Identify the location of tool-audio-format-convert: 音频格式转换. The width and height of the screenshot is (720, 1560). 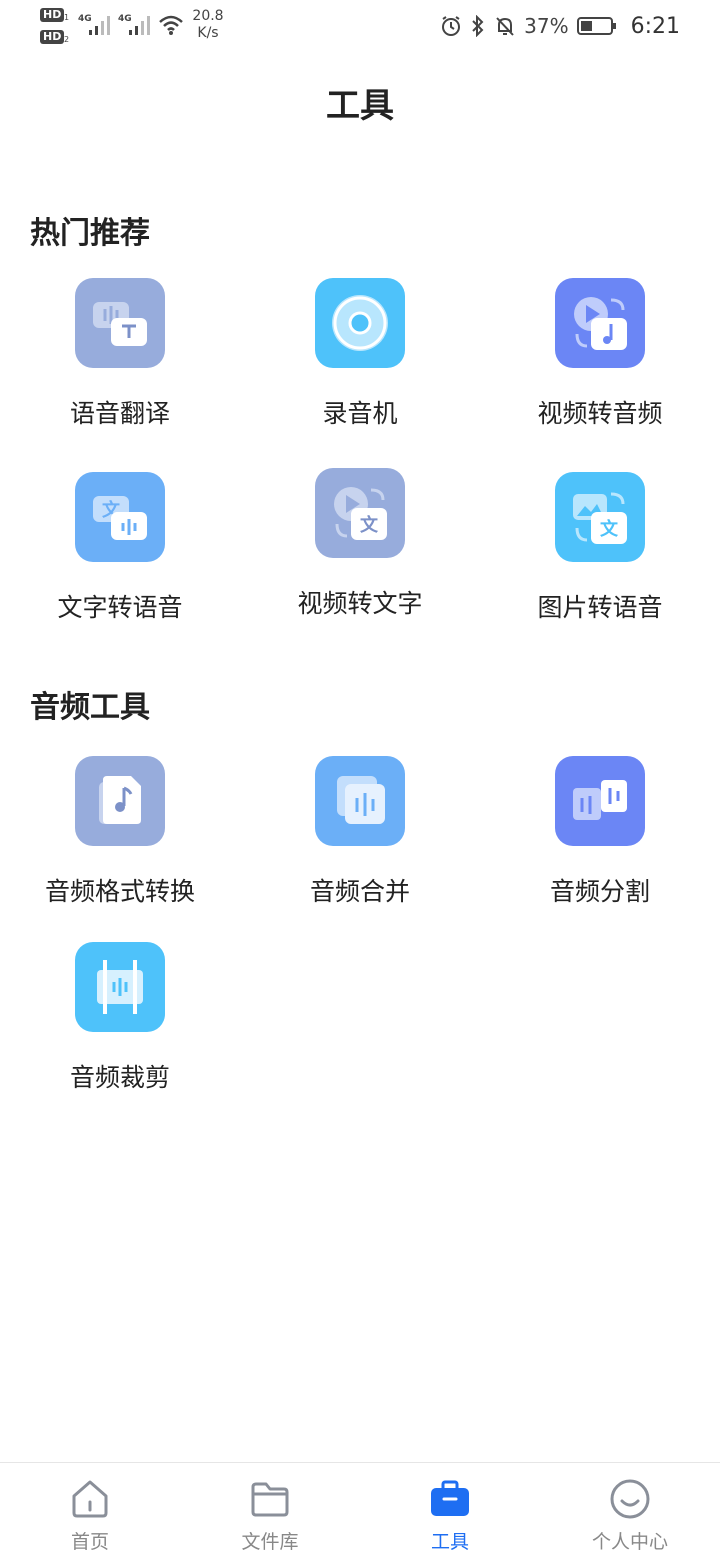
(120, 832).